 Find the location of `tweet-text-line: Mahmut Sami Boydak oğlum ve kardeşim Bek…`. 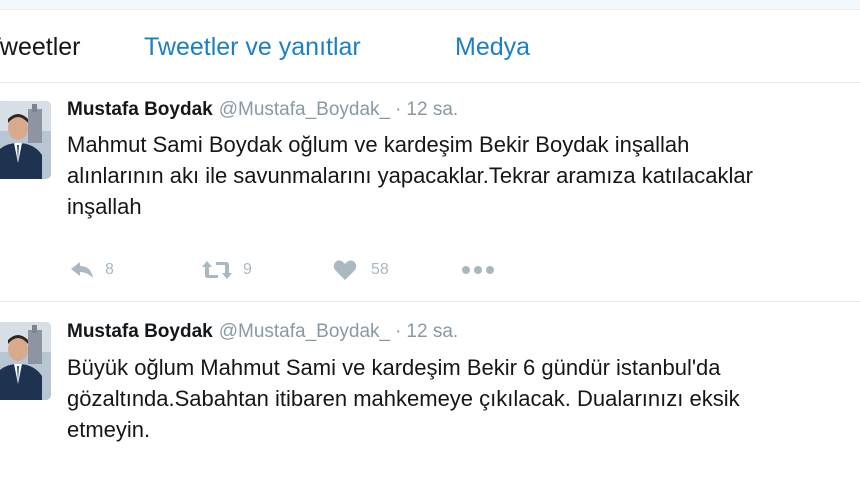

tweet-text-line: Mahmut Sami Boydak oğlum ve kardeşim Bek… is located at coordinates (378, 144).